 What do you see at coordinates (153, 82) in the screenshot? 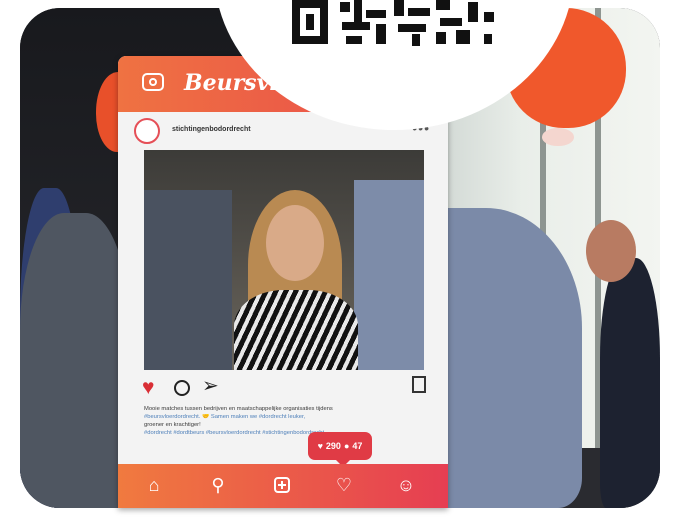
I see `camera-icon` at bounding box center [153, 82].